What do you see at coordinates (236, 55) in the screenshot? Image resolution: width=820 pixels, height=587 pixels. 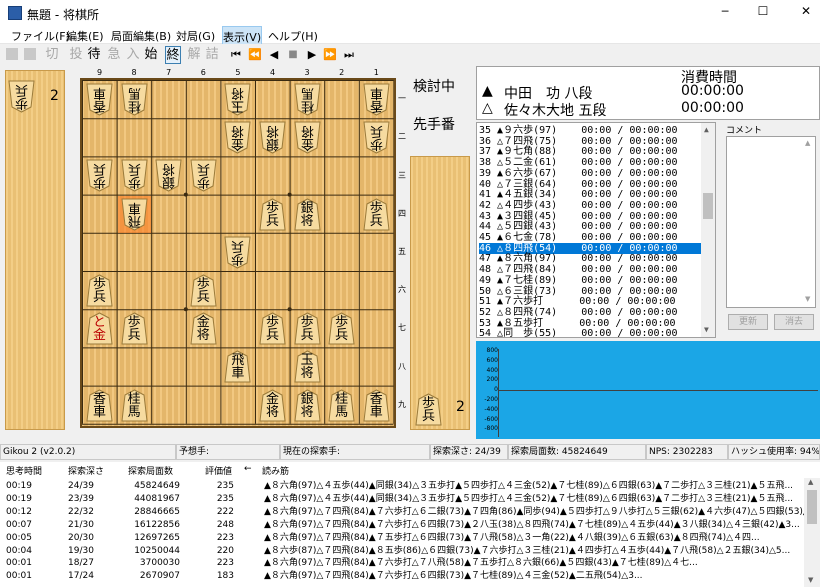 I see `first-move-icon: ⏮` at bounding box center [236, 55].